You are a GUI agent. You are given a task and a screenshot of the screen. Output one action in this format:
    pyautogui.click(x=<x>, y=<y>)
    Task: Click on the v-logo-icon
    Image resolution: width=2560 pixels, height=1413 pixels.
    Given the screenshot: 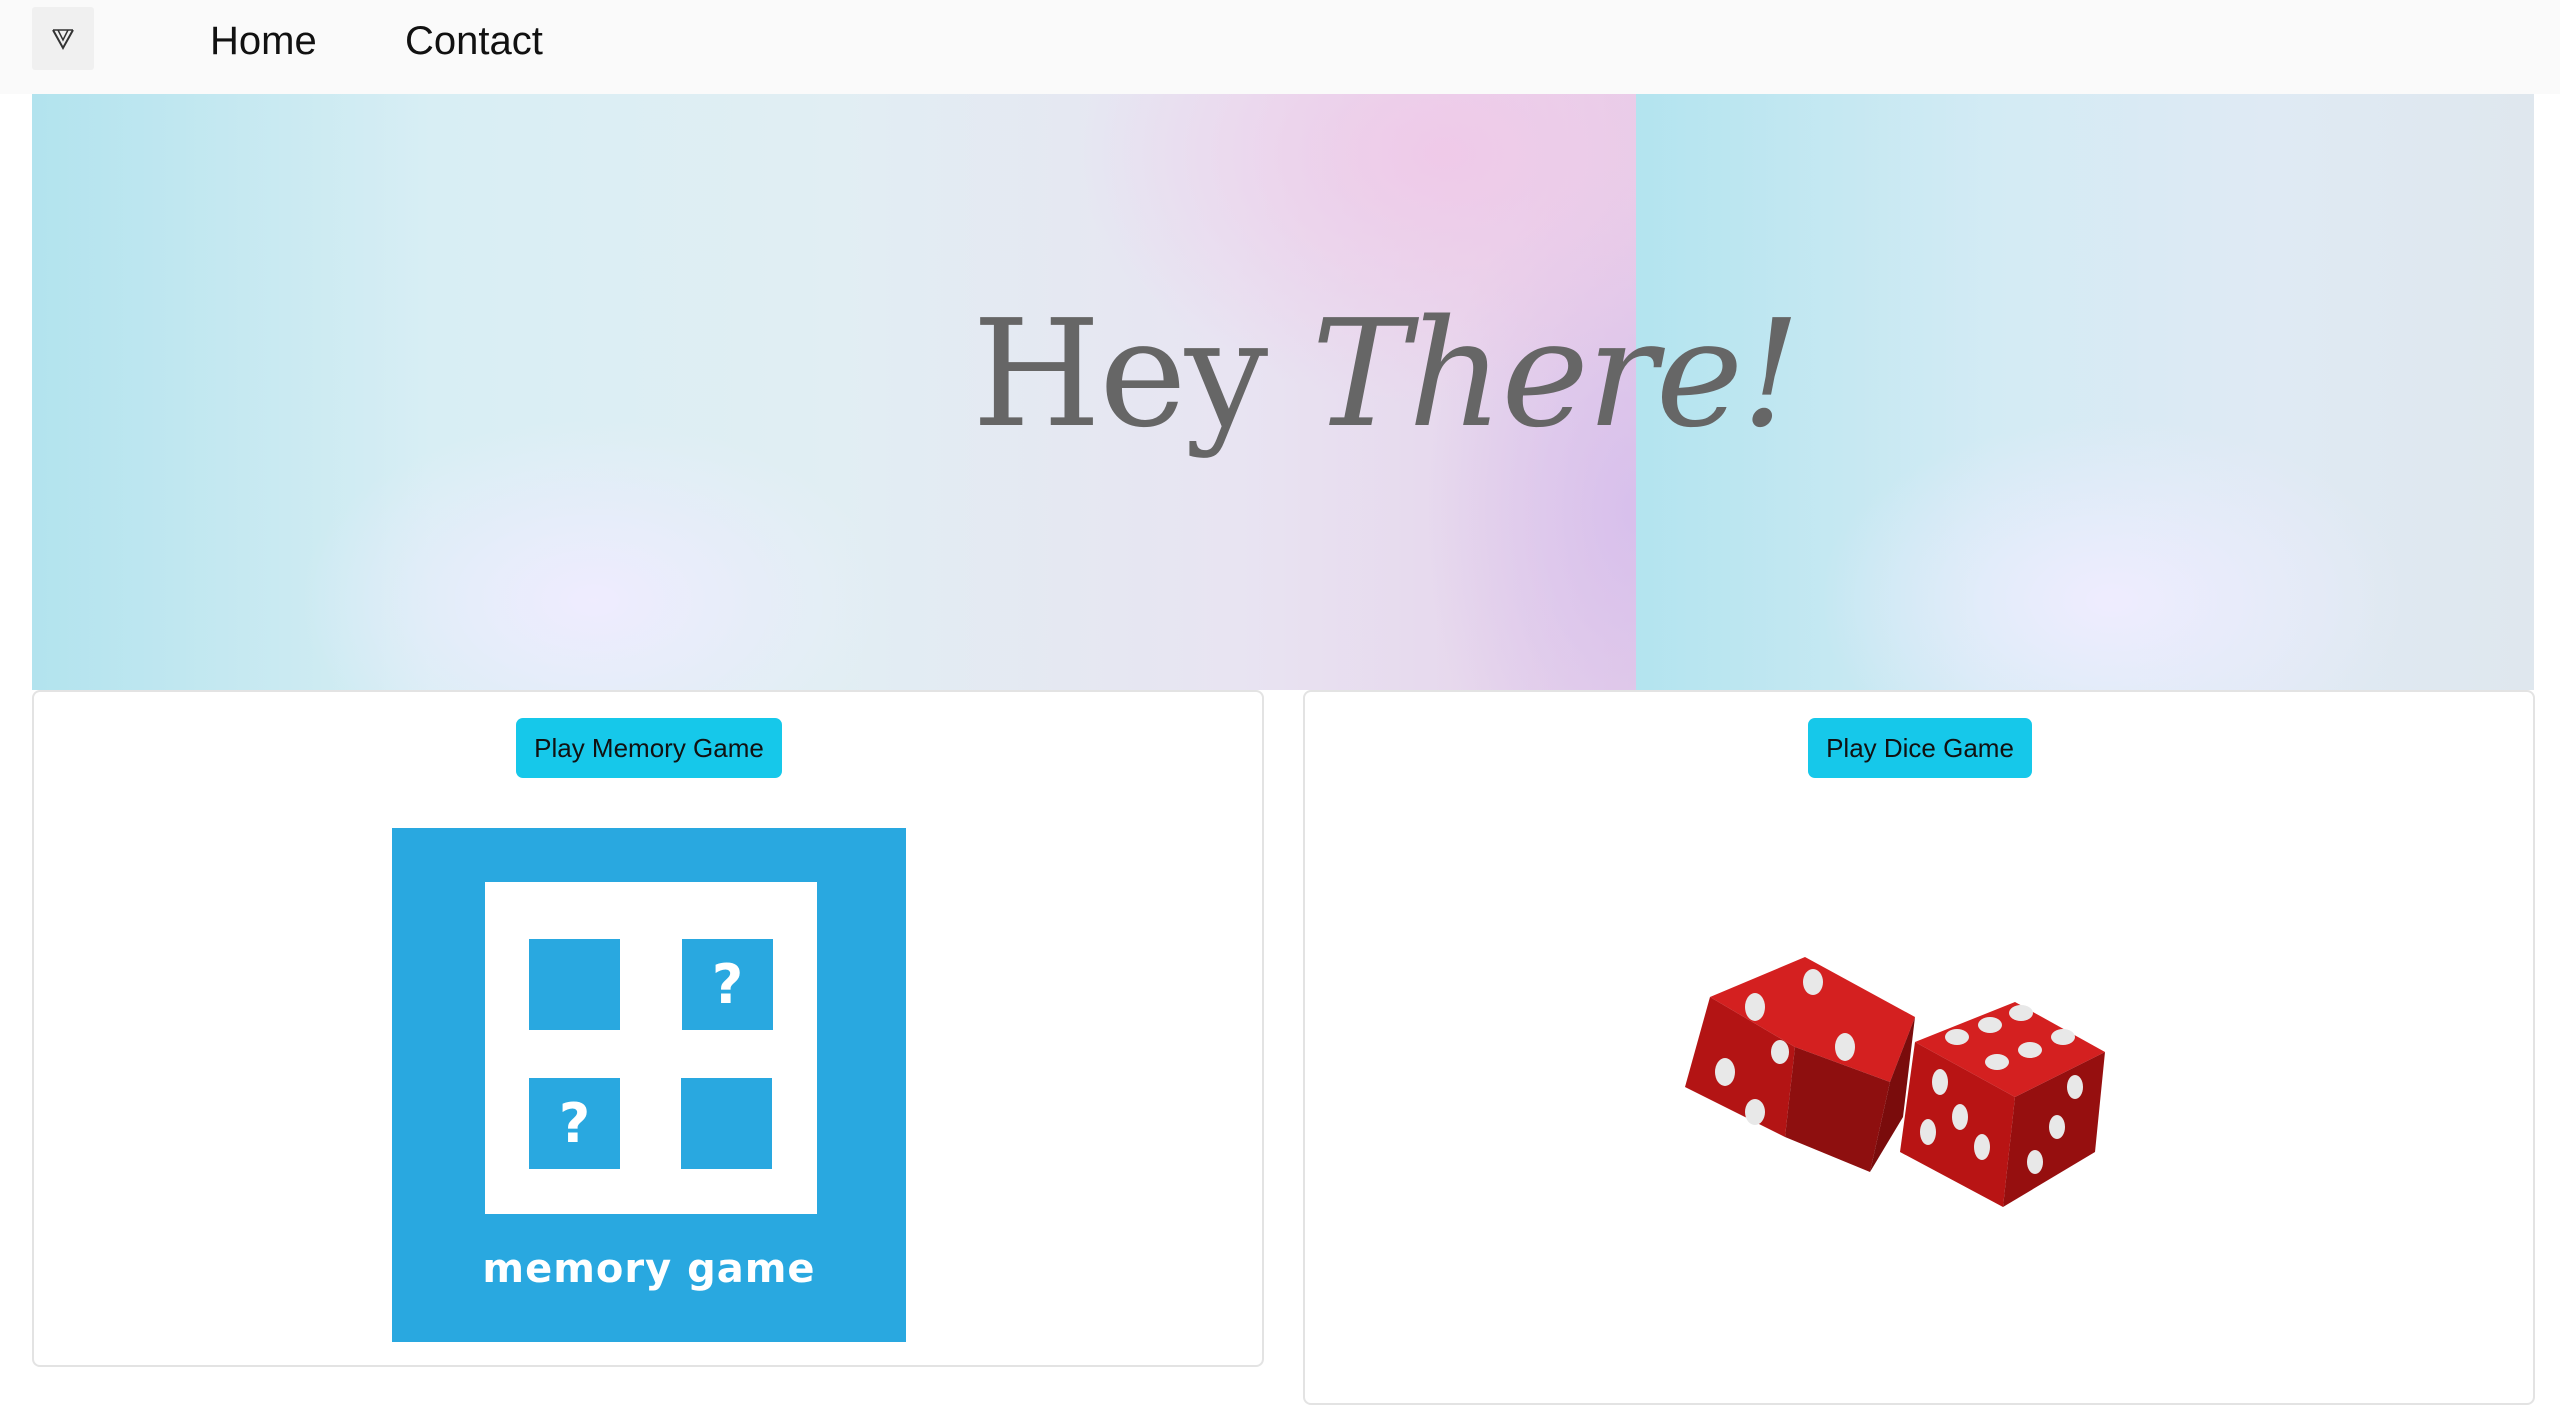 What is the action you would take?
    pyautogui.click(x=63, y=39)
    